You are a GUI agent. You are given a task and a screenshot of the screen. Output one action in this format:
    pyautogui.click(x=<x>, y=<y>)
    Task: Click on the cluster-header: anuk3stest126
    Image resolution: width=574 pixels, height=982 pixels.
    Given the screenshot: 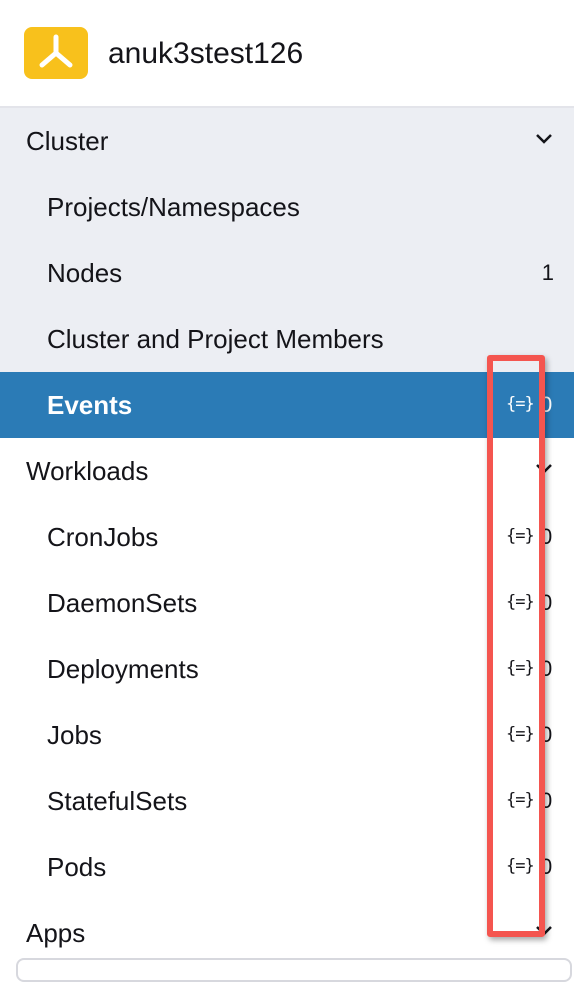 What is the action you would take?
    pyautogui.click(x=287, y=54)
    